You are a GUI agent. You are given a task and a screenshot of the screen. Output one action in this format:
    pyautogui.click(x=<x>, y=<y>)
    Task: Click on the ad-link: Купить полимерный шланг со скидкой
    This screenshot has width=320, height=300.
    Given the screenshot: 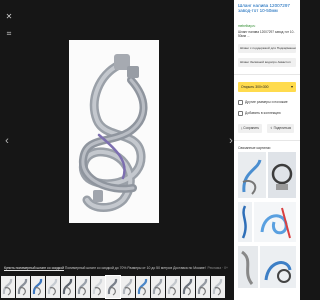 What is the action you would take?
    pyautogui.click(x=34, y=268)
    